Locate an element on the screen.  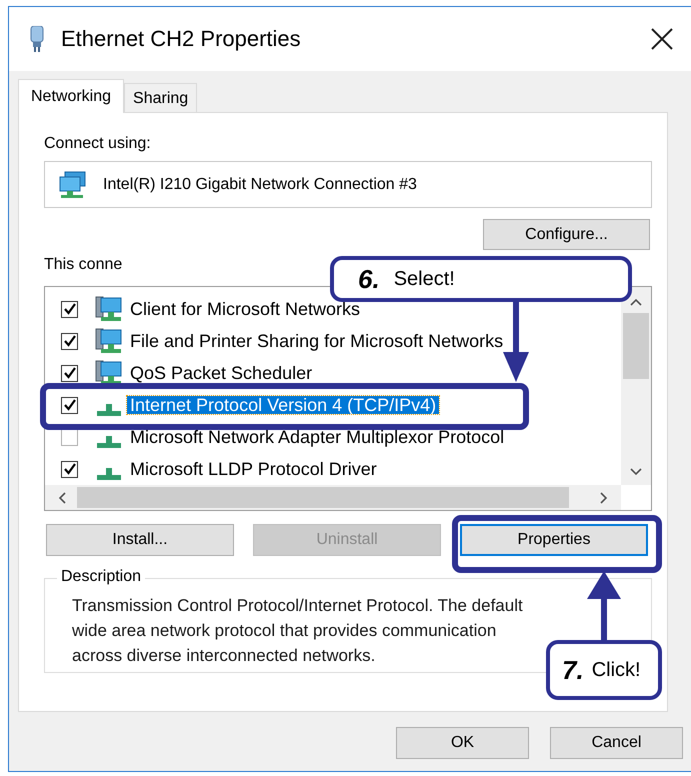
scroll-up-icon is located at coordinates (636, 302).